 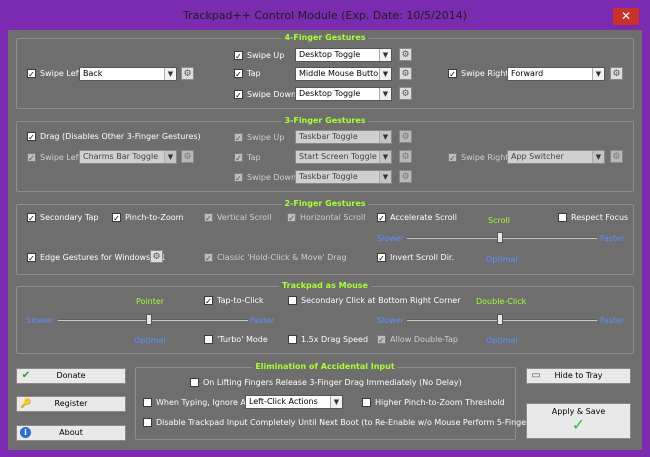 I want to click on hide-to-tray-label: Hide to Tray, so click(x=578, y=375).